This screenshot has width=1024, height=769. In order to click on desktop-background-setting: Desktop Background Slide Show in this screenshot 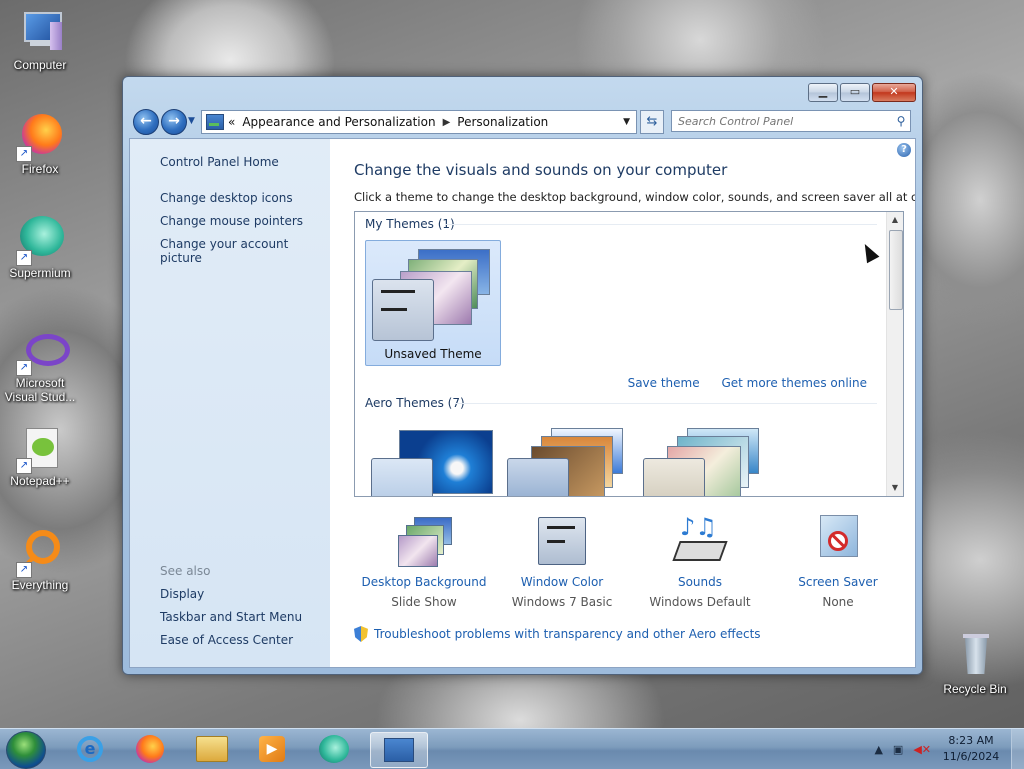, I will do `click(424, 562)`.